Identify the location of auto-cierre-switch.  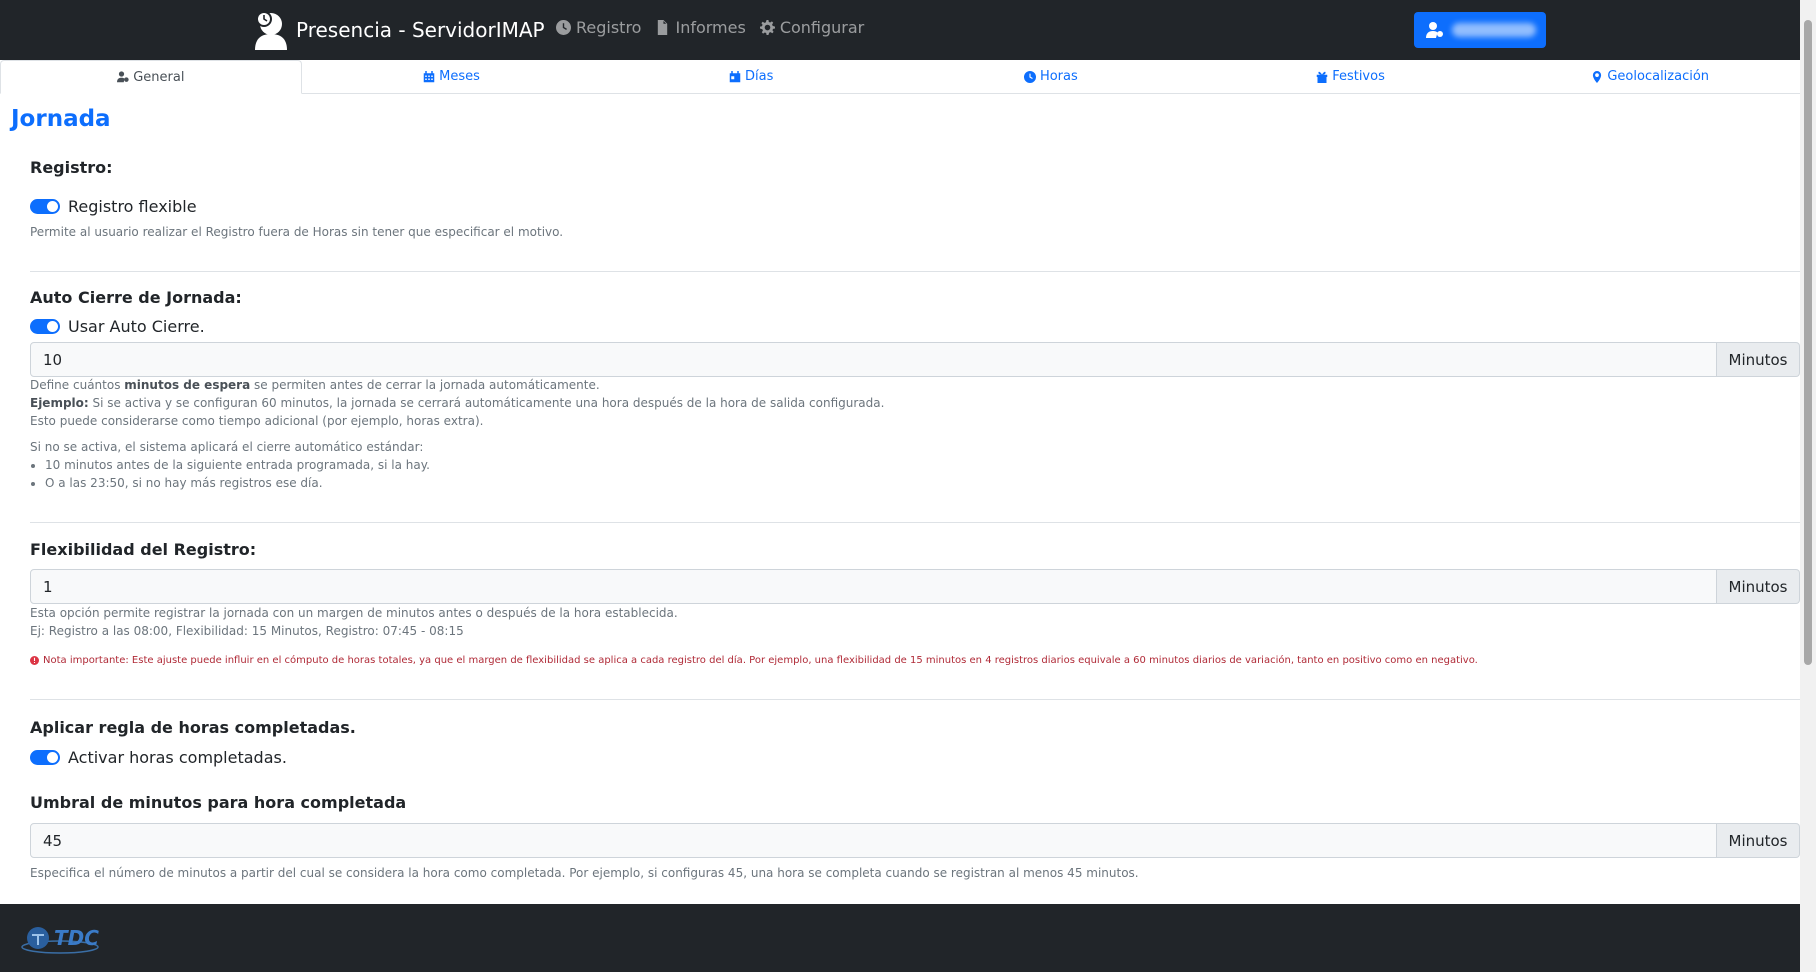
(45, 326).